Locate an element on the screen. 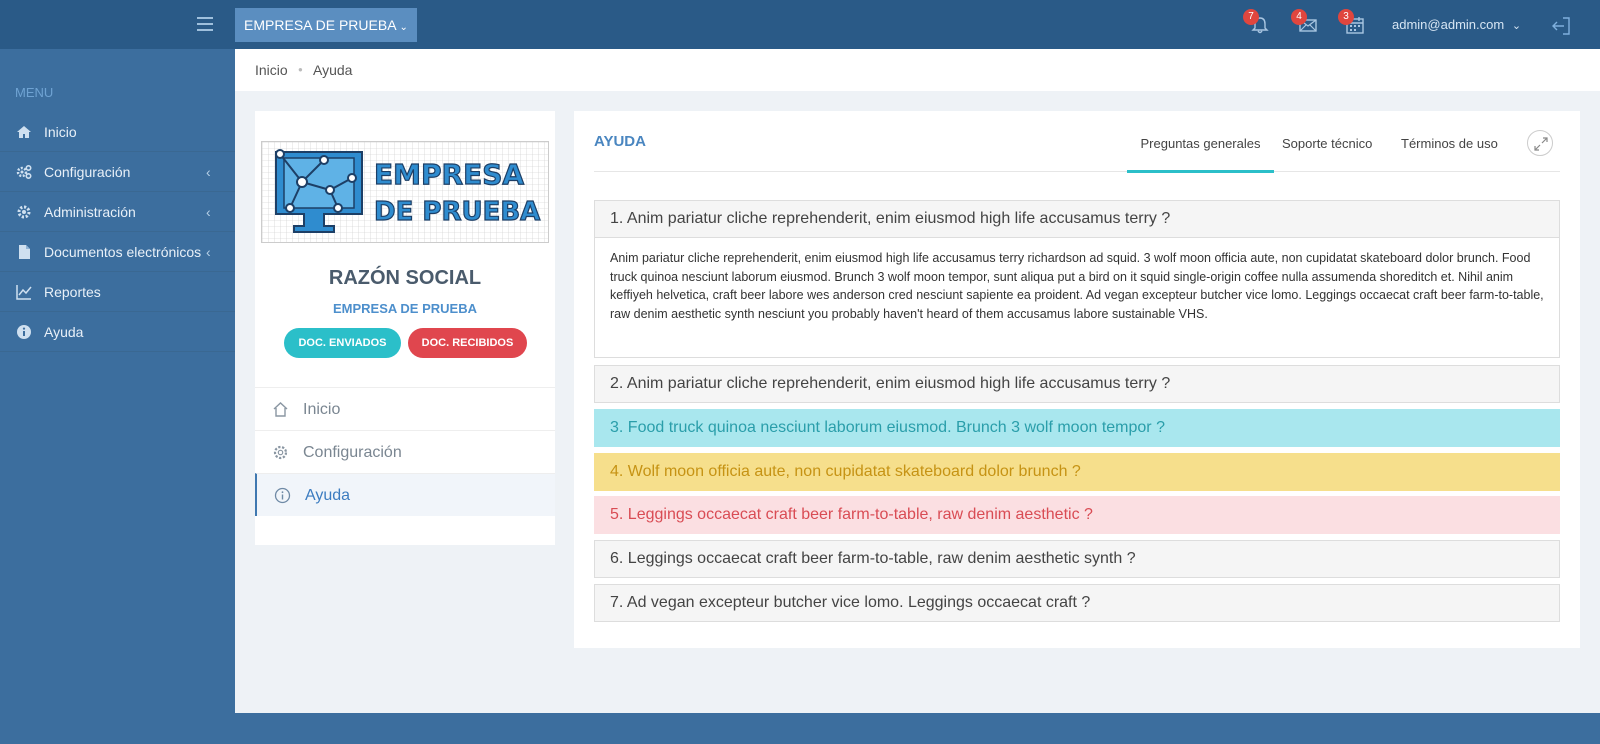  sent-documents-button: DOC. ENVIADOS is located at coordinates (342, 343).